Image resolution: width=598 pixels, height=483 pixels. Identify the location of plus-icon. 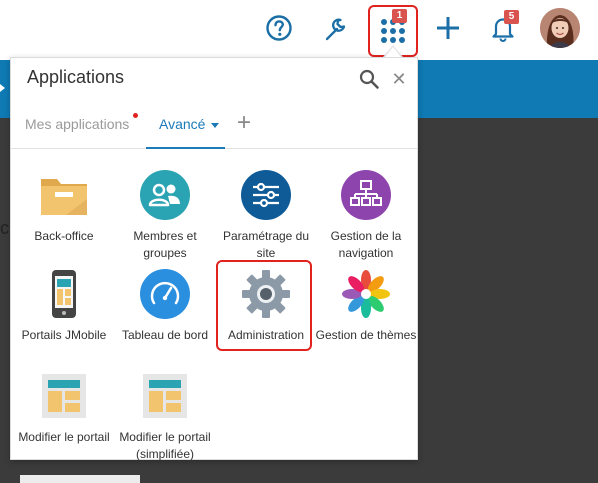
(448, 28).